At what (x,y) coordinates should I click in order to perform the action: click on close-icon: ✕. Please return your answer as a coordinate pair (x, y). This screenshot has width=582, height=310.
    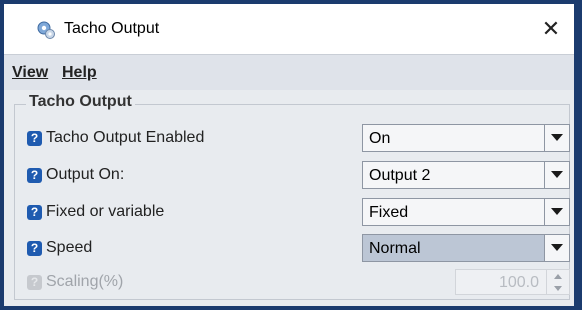
    Looking at the image, I should click on (551, 28).